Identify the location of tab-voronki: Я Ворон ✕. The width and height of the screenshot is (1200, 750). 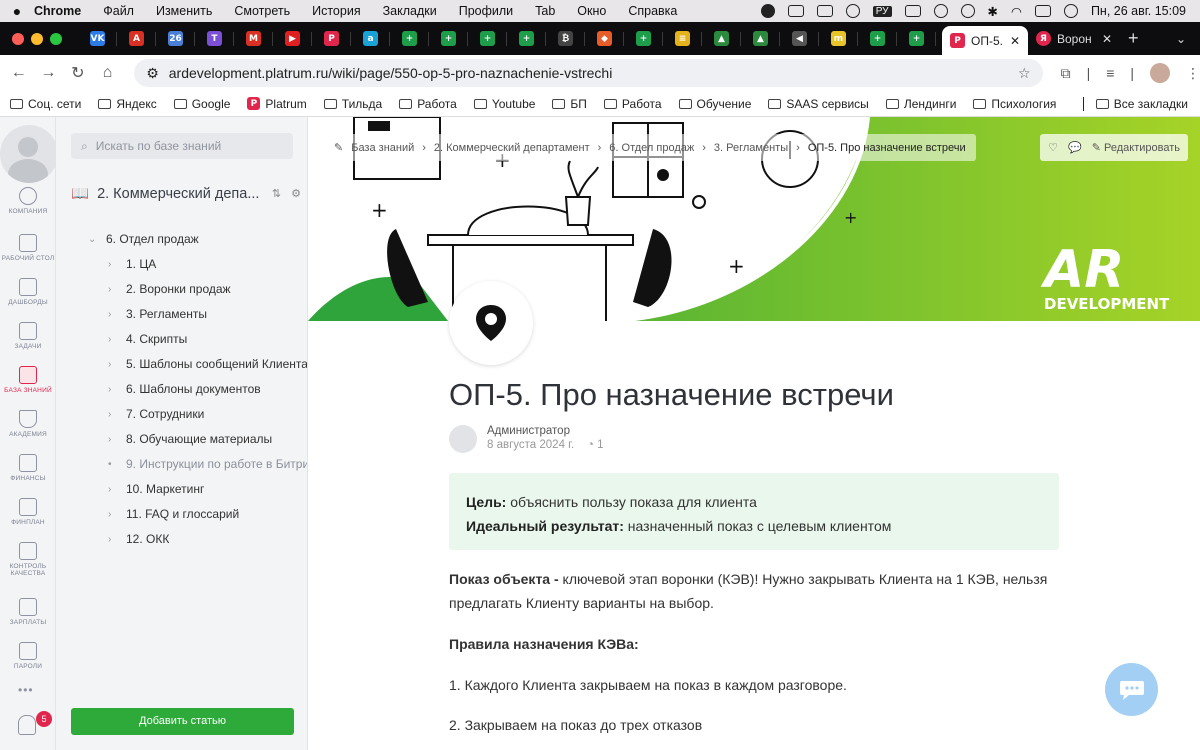
(1074, 38).